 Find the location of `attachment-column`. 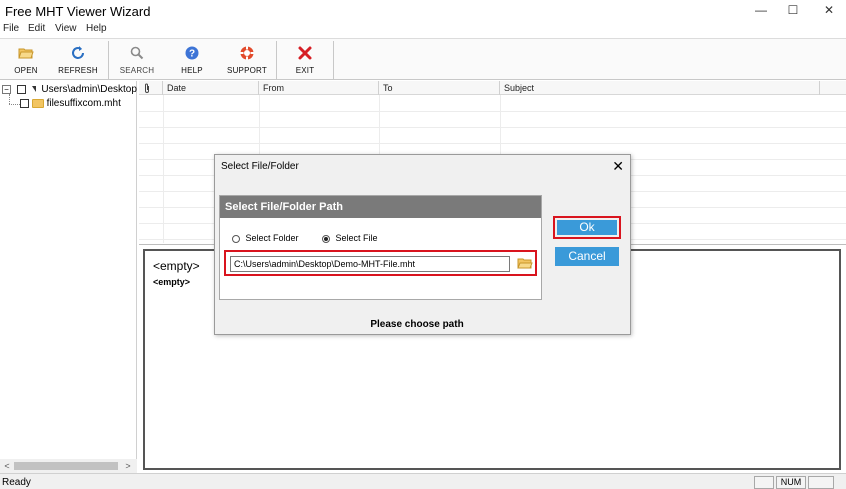

attachment-column is located at coordinates (151, 88).